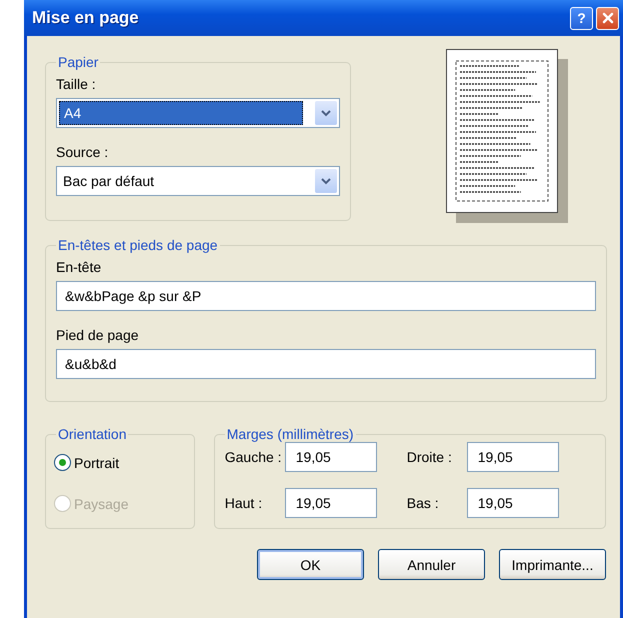  Describe the element at coordinates (244, 503) in the screenshot. I see `field-label: Haut :` at that location.